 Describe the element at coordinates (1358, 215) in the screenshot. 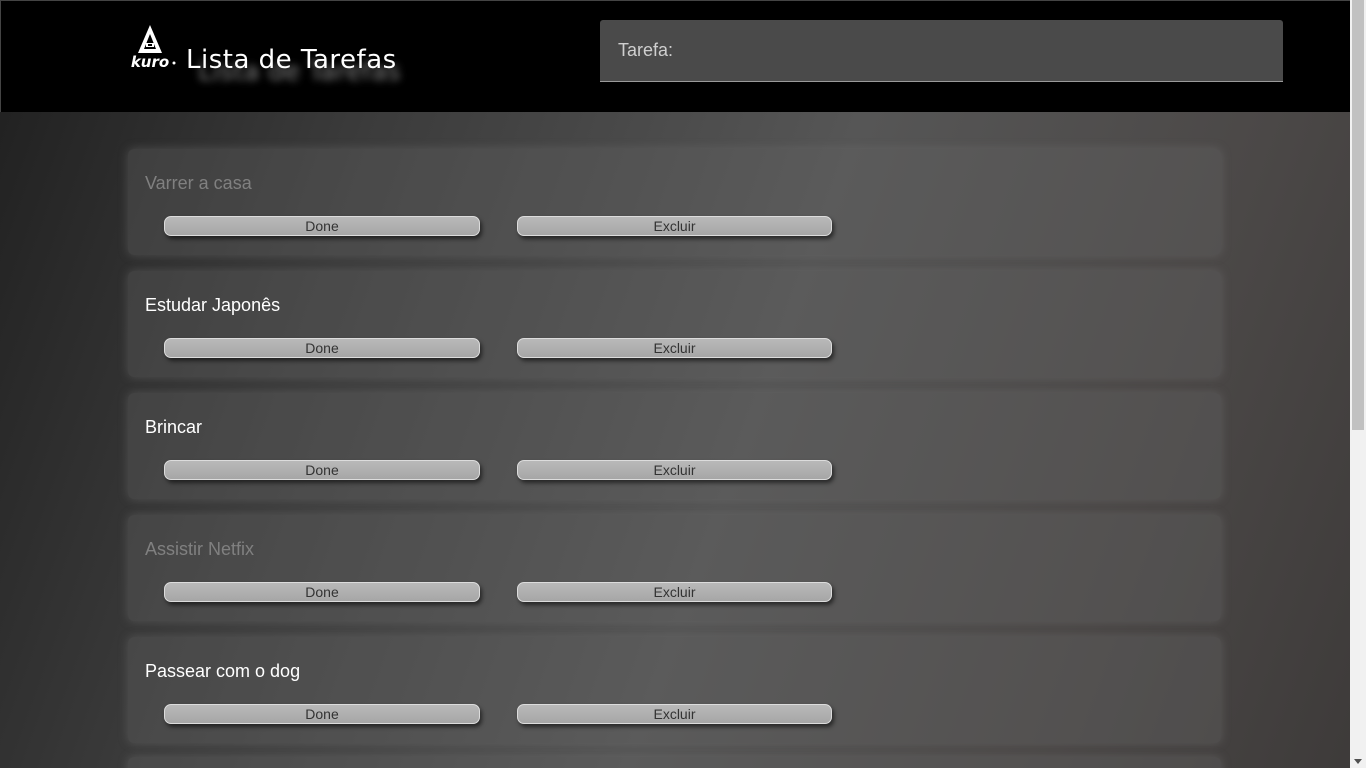

I see `scrollbar-thumb` at that location.